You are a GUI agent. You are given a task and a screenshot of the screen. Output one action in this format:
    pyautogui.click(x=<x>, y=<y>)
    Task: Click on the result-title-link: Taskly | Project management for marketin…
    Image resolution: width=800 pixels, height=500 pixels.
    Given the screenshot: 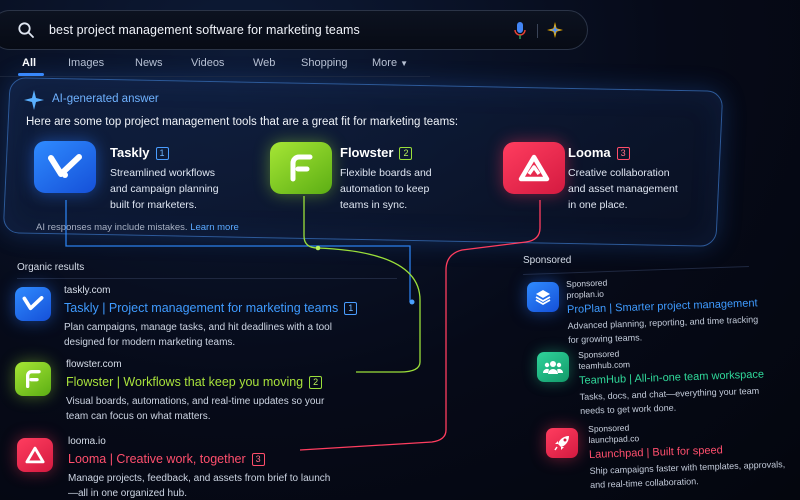 What is the action you would take?
    pyautogui.click(x=201, y=308)
    